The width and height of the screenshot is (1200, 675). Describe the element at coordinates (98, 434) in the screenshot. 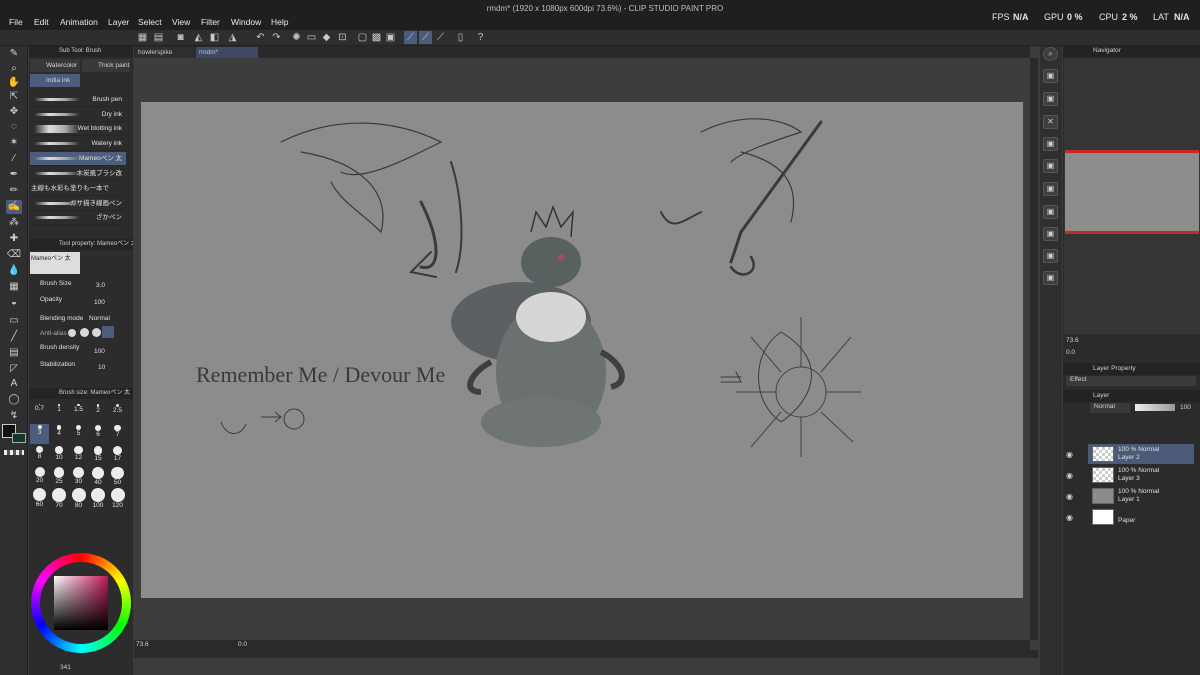

I see `brush-size-option: 6` at that location.